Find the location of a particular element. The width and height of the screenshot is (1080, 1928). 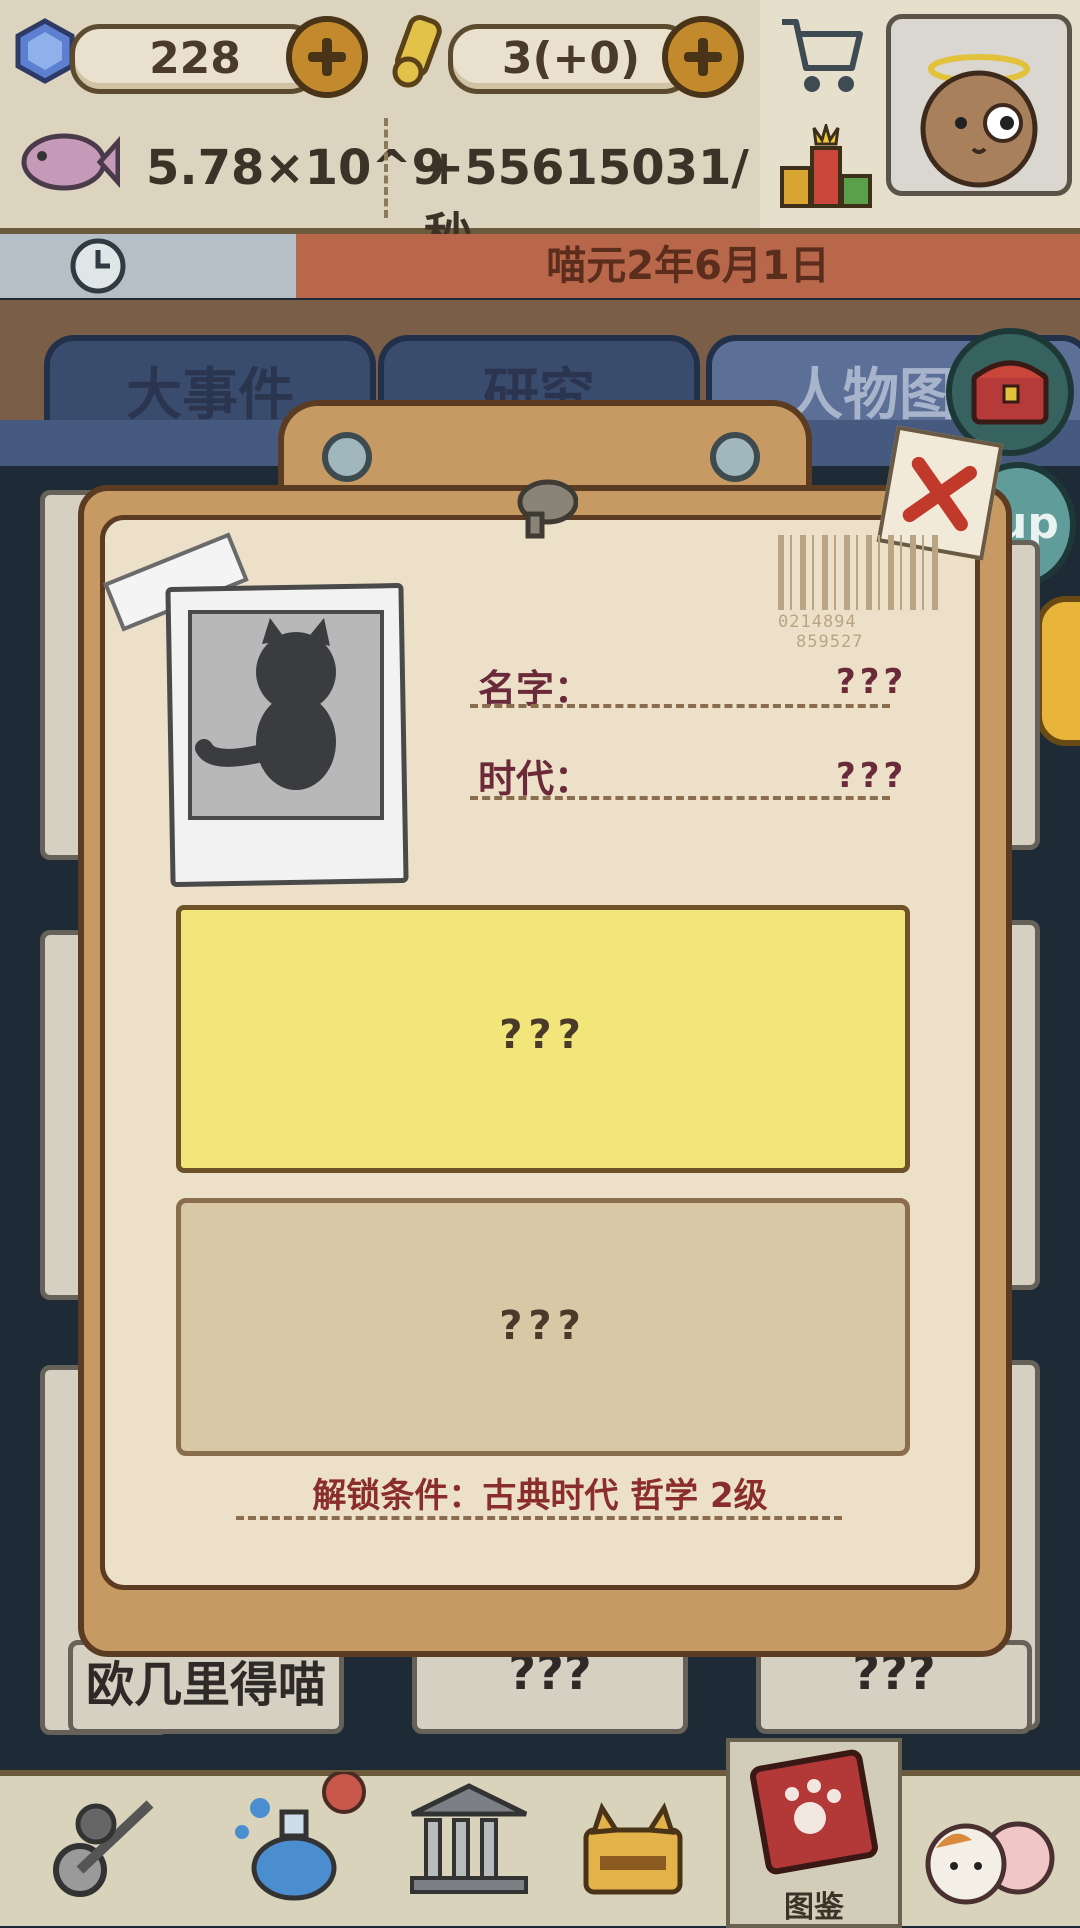

barcode-left: 0214894 is located at coordinates (817, 622).